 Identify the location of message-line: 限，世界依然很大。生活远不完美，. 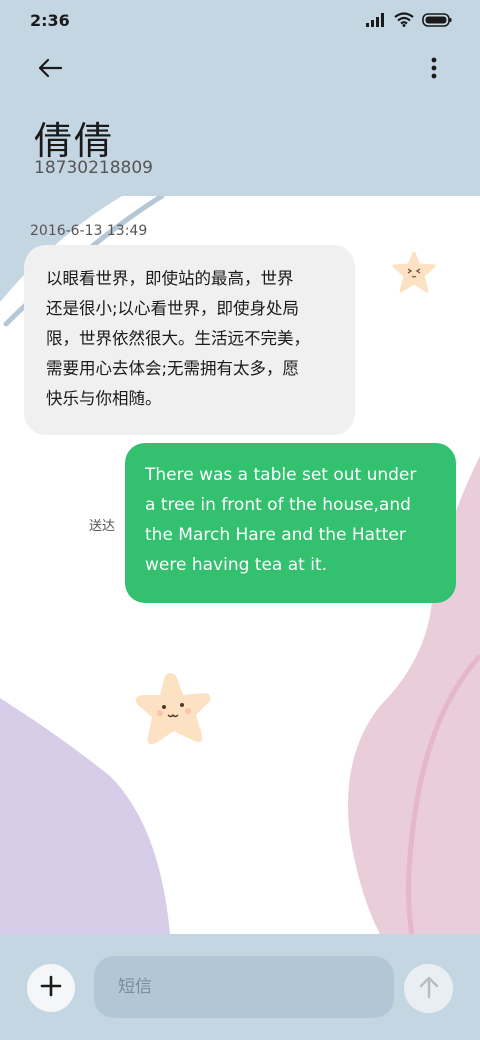
(178, 338).